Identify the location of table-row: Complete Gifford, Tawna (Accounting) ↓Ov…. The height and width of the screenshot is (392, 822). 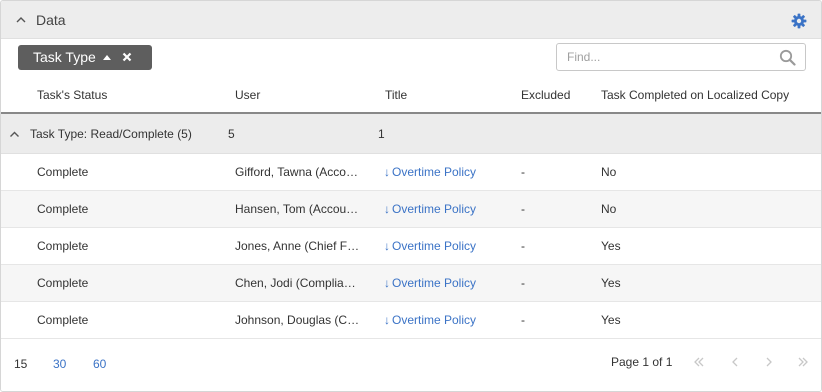
(411, 172).